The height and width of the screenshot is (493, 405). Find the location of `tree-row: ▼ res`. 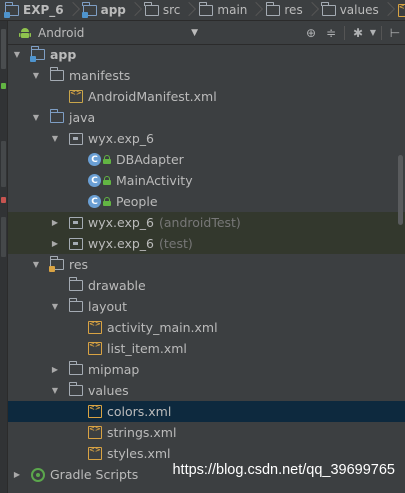

tree-row: ▼ res is located at coordinates (206, 264).